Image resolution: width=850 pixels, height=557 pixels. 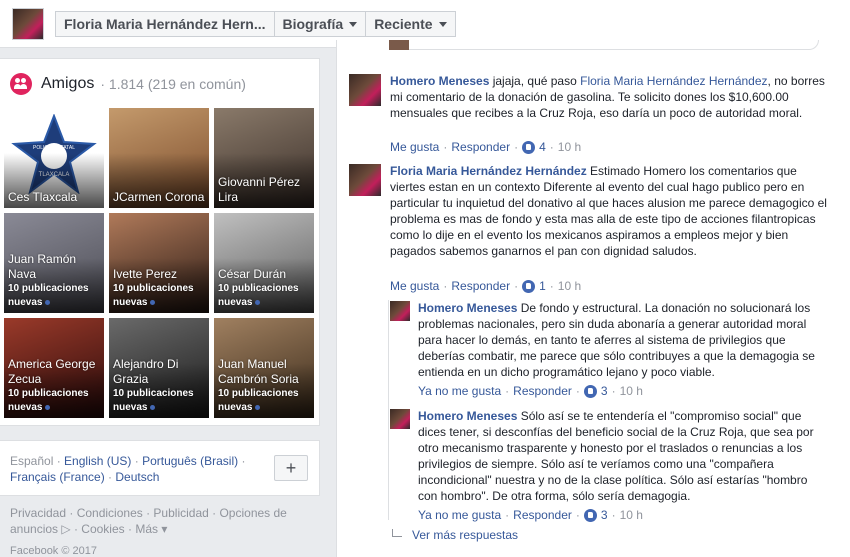 I want to click on footer-link-more: Más, so click(x=146, y=529).